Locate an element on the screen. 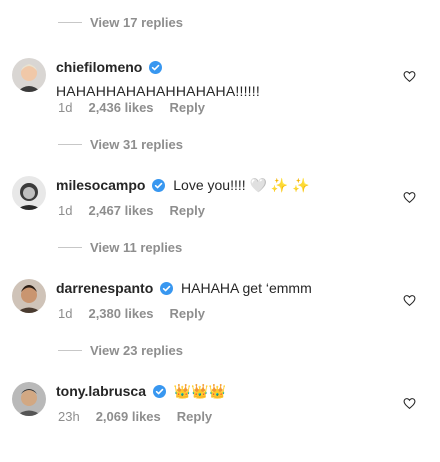 Image resolution: width=440 pixels, height=462 pixels. view-replies-label: View 23 replies is located at coordinates (136, 350).